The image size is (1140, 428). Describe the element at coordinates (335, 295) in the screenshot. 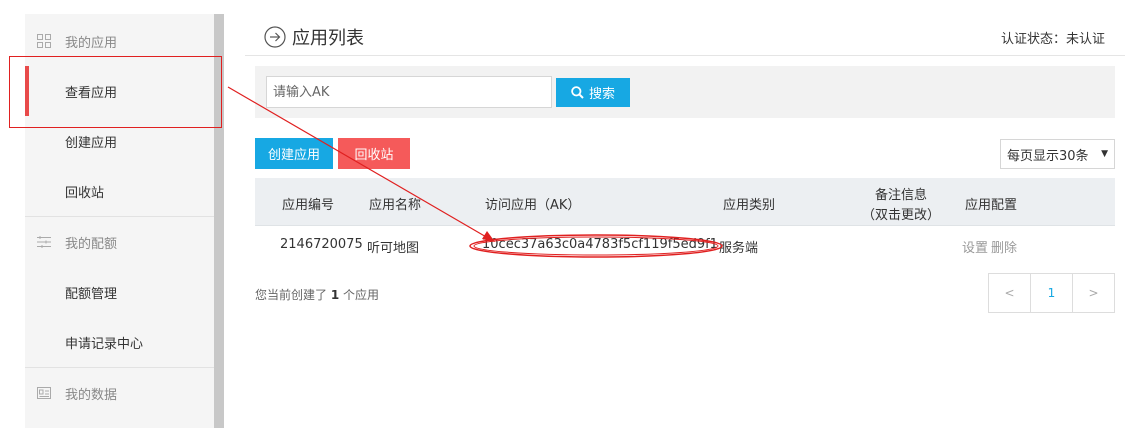

I see `summary-count: 1` at that location.